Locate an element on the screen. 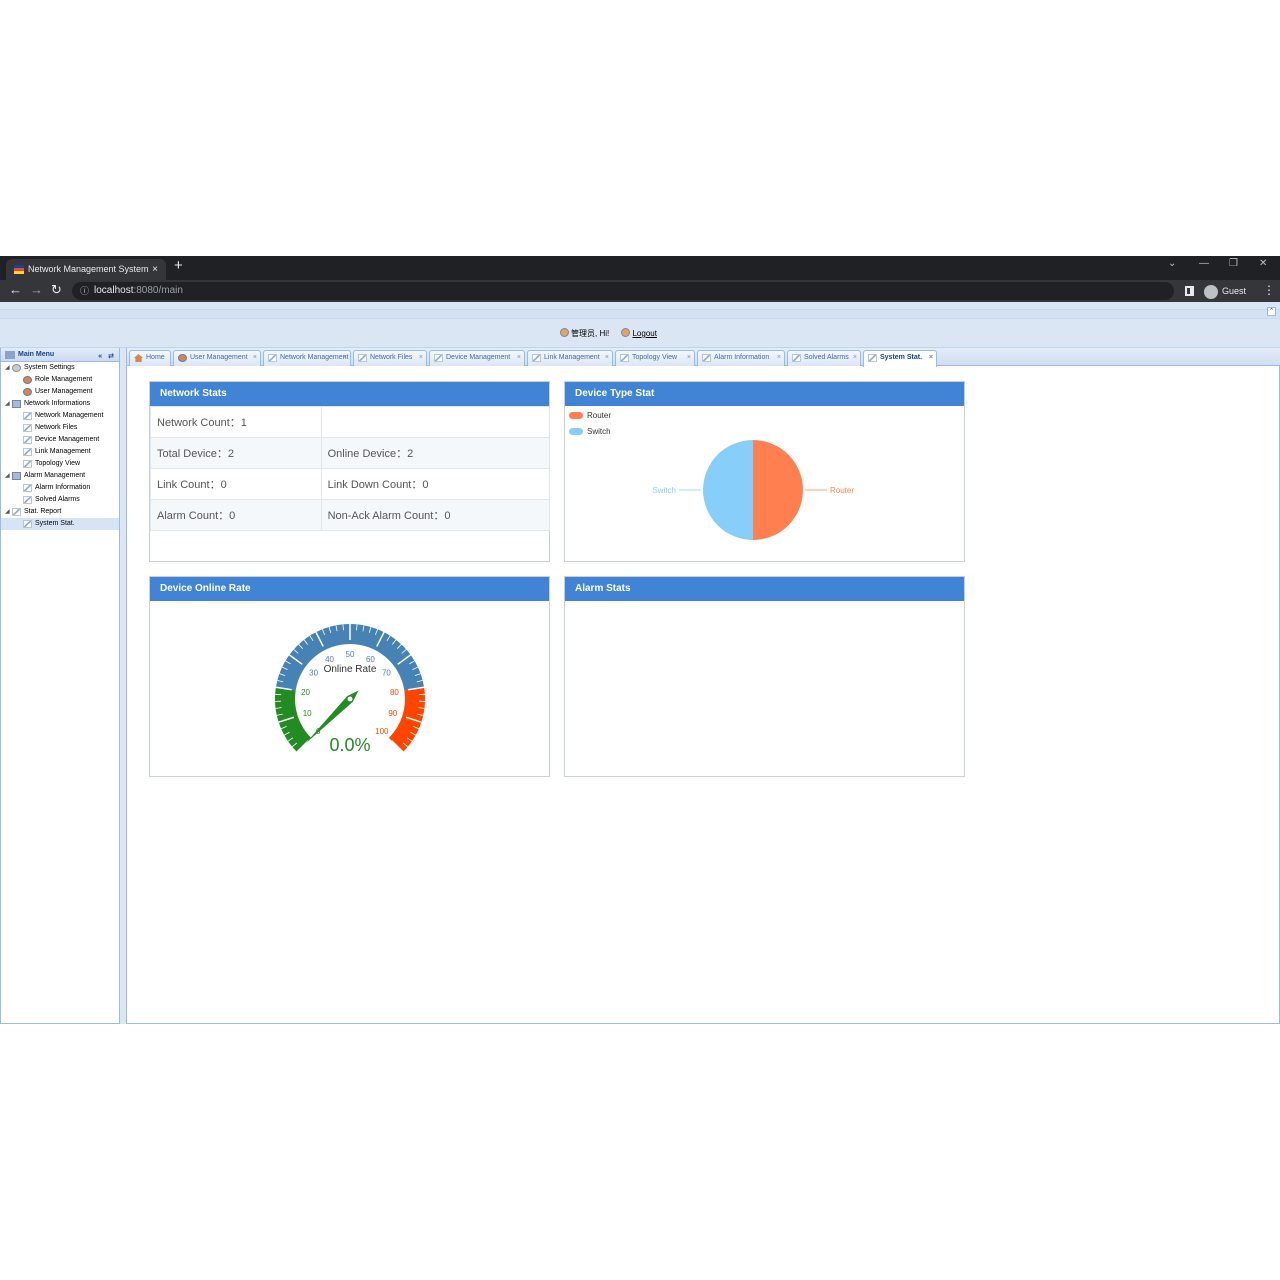  minimize-button: — is located at coordinates (1204, 263).